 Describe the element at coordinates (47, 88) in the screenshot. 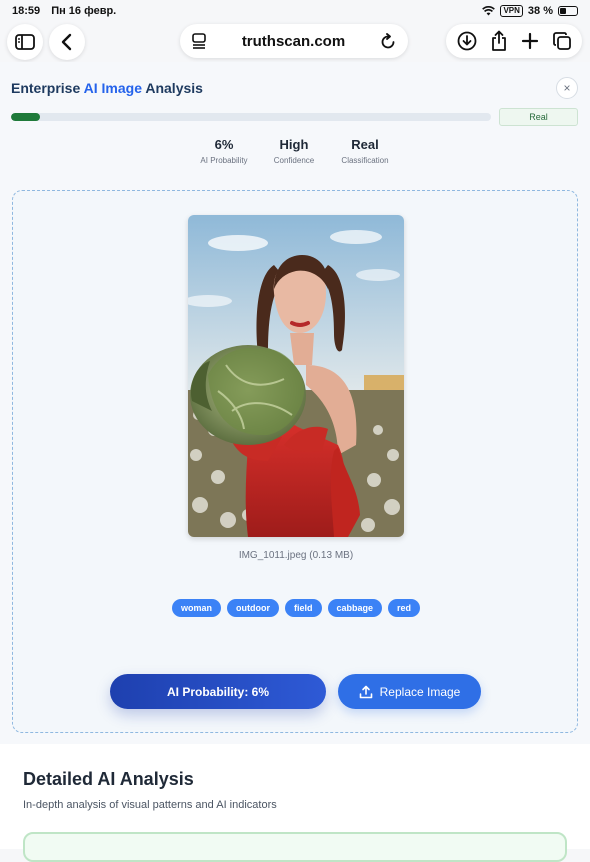

I see `title-prefix: Enterprise` at that location.